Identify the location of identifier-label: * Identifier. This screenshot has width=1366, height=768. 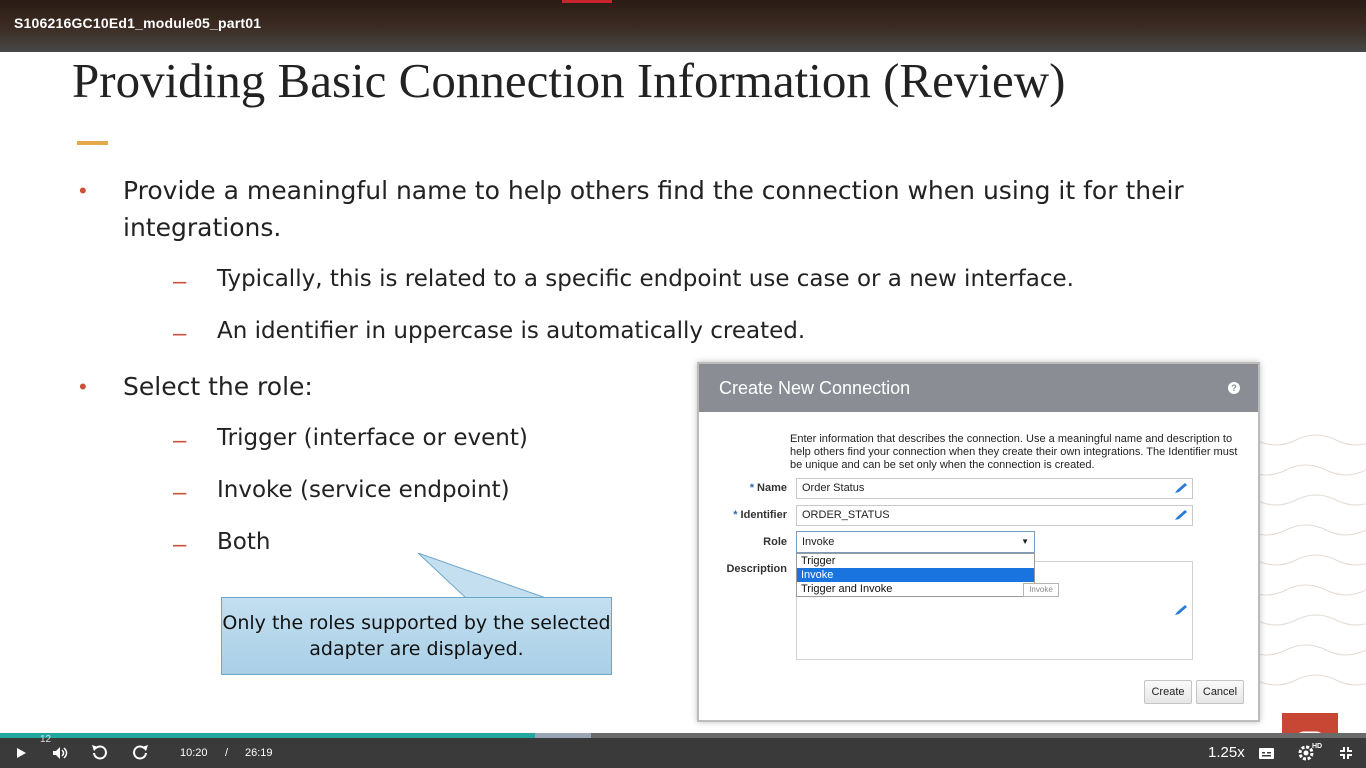
(748, 515).